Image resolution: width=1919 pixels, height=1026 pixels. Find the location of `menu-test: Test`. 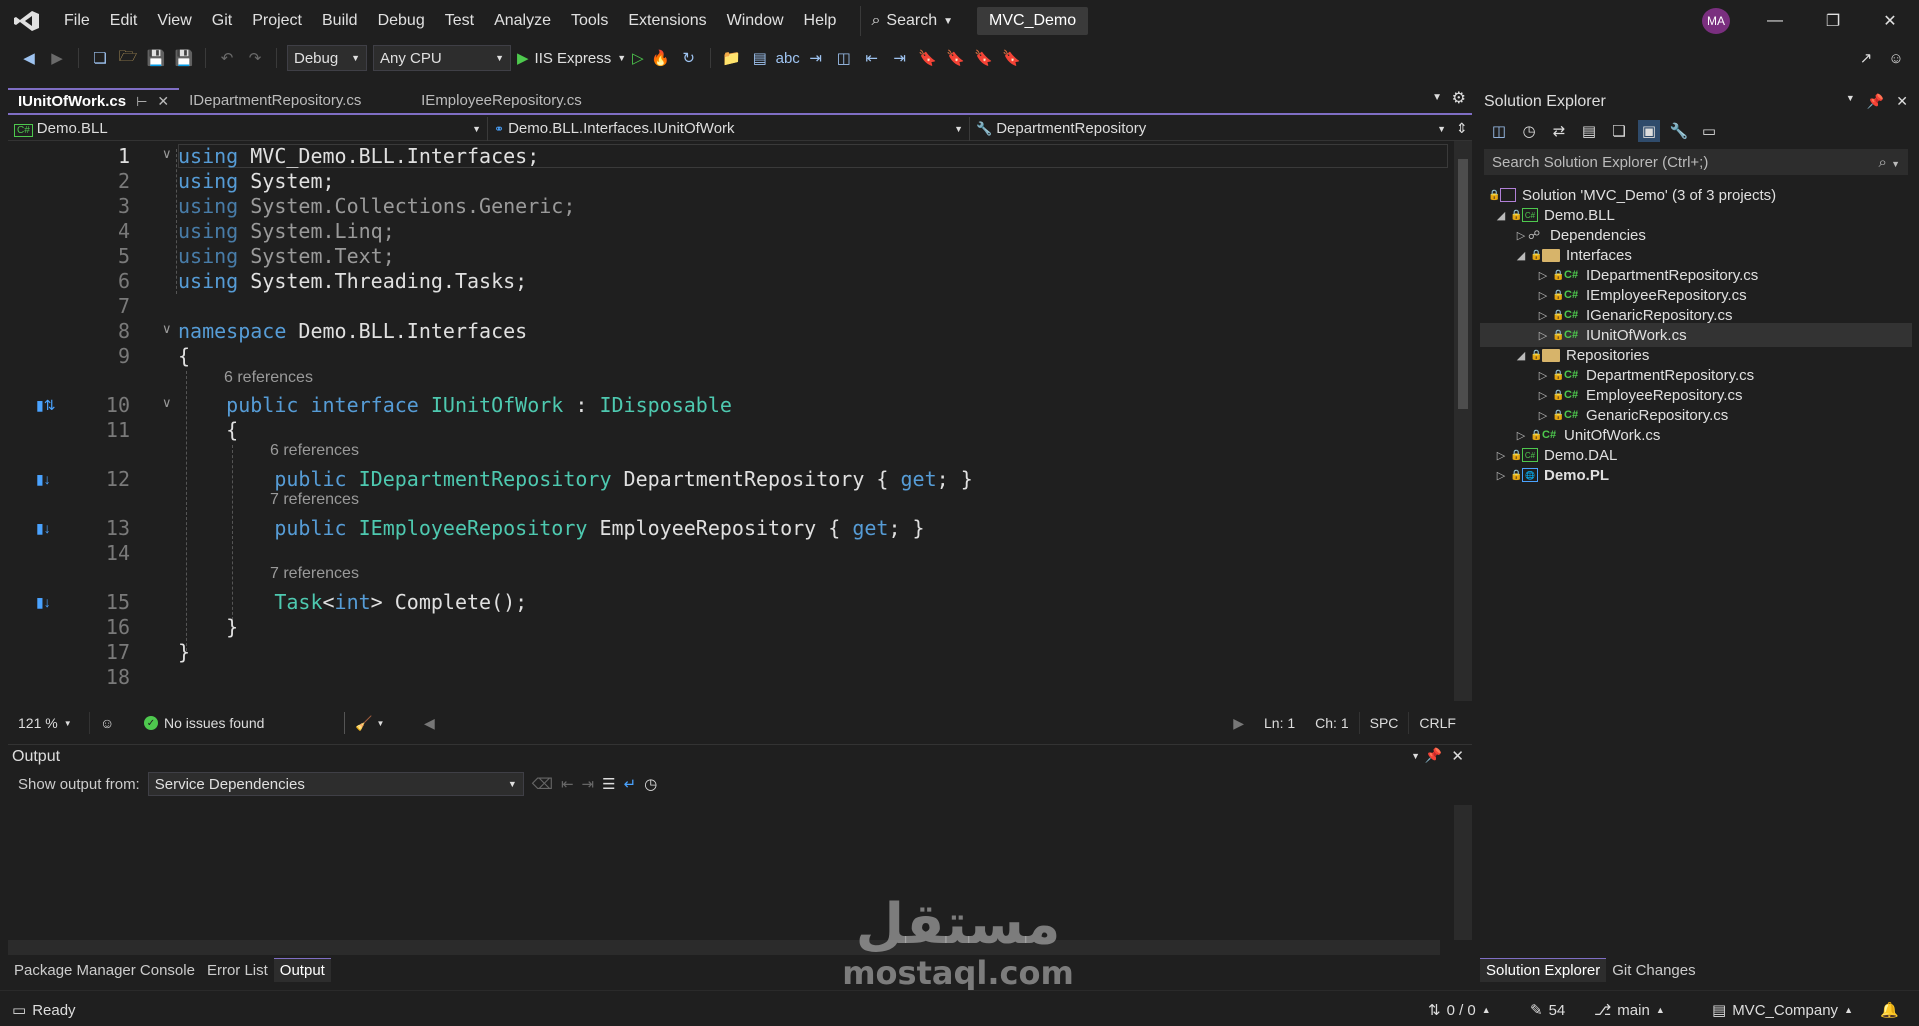

menu-test: Test is located at coordinates (459, 21).